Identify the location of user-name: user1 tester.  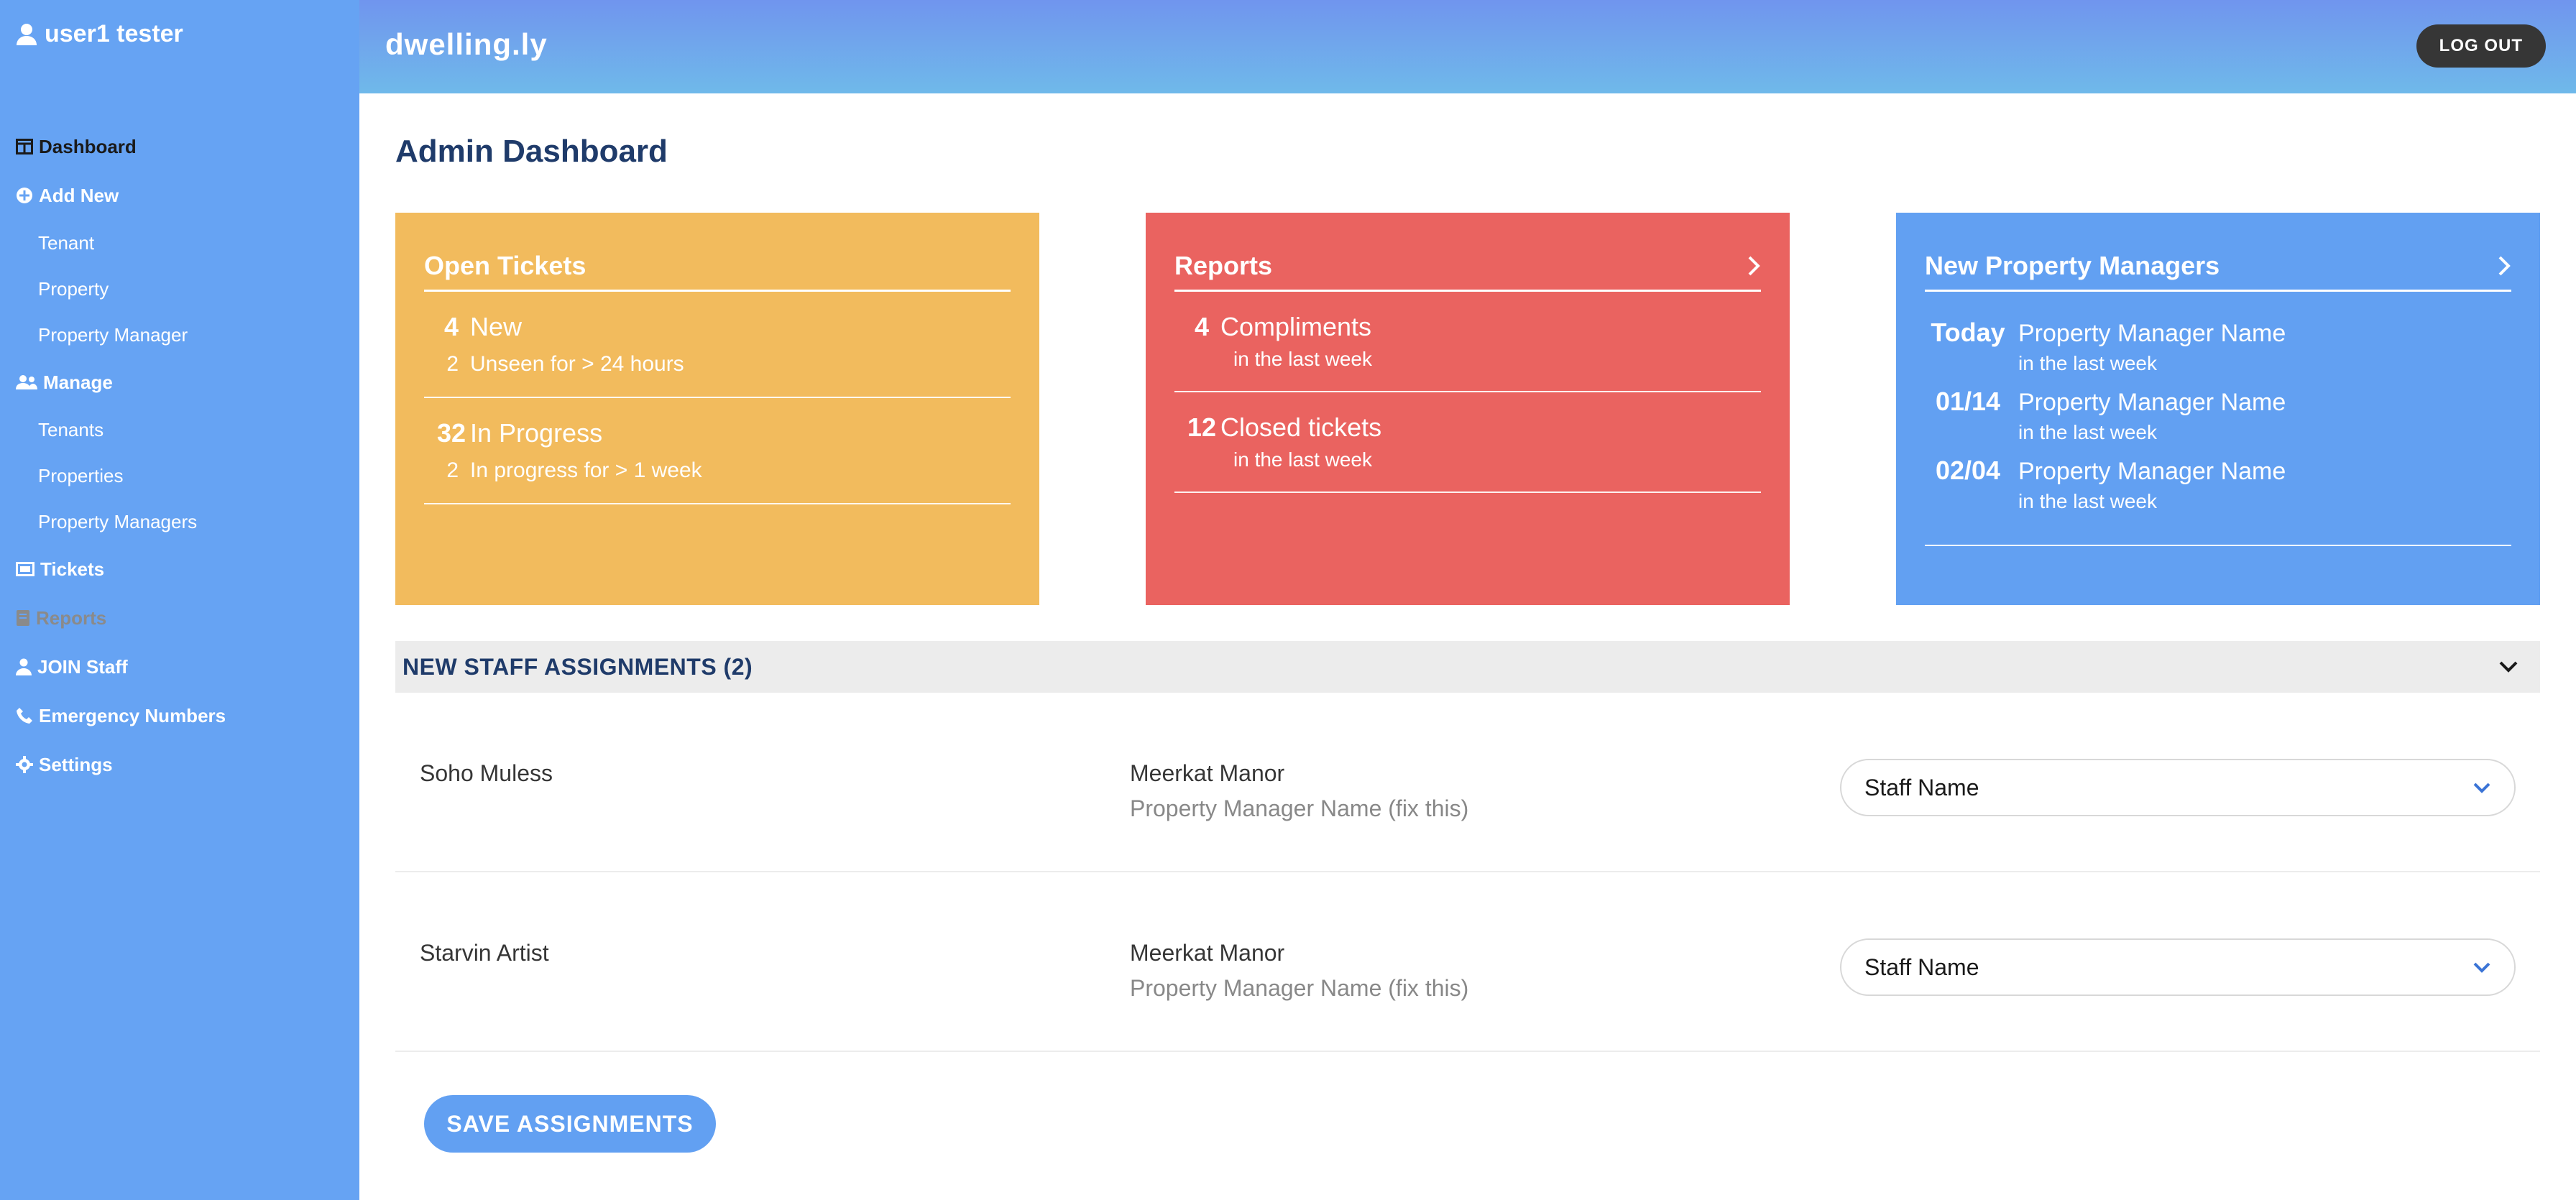
(114, 33).